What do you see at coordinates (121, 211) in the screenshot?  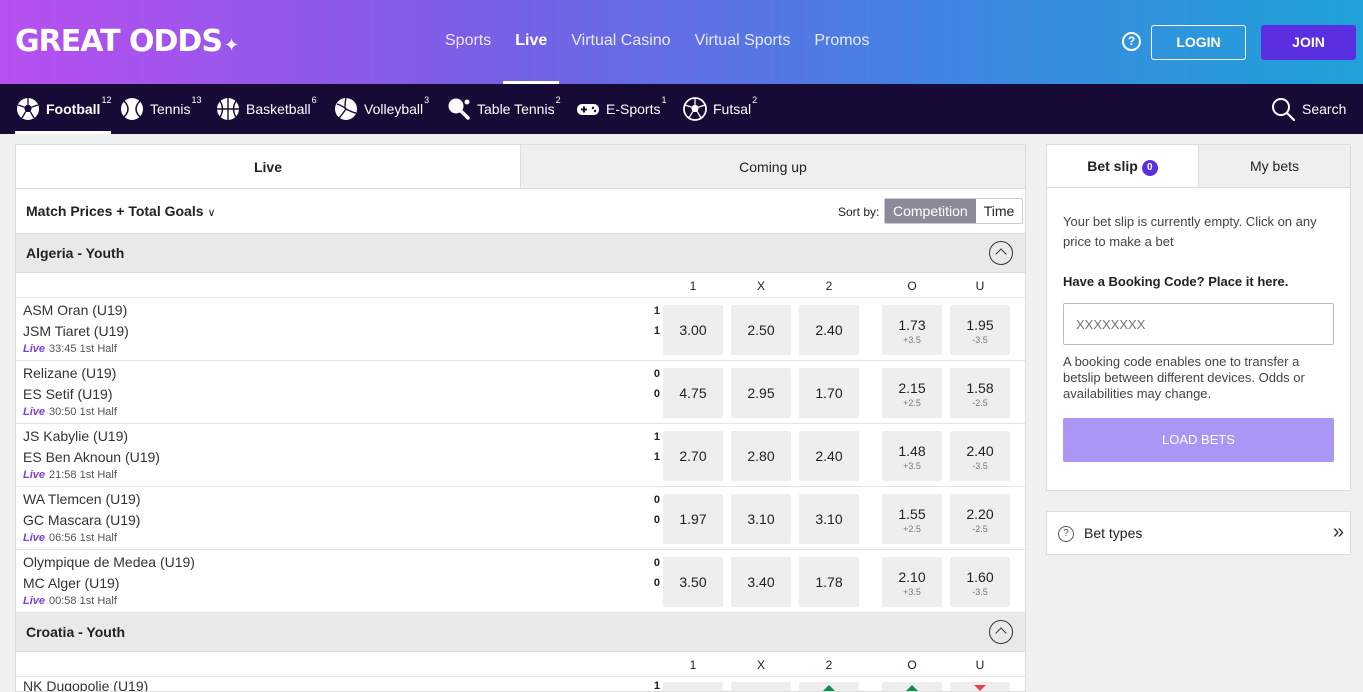 I see `market-selector: Match Prices + Total Goals ∨` at bounding box center [121, 211].